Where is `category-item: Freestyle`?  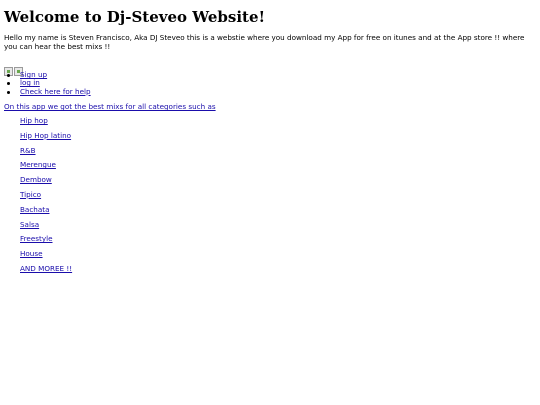
category-item: Freestyle is located at coordinates (46, 241).